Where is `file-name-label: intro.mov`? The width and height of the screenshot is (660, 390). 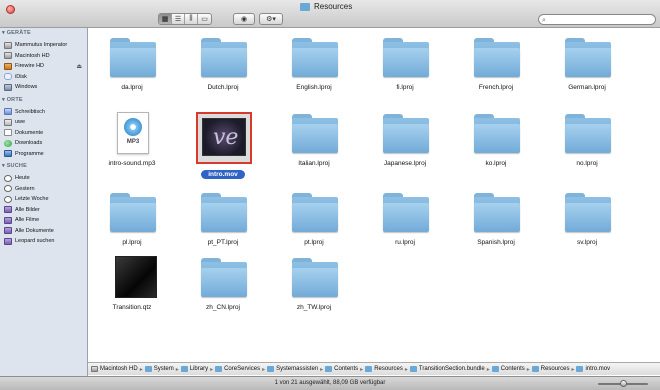 file-name-label: intro.mov is located at coordinates (223, 174).